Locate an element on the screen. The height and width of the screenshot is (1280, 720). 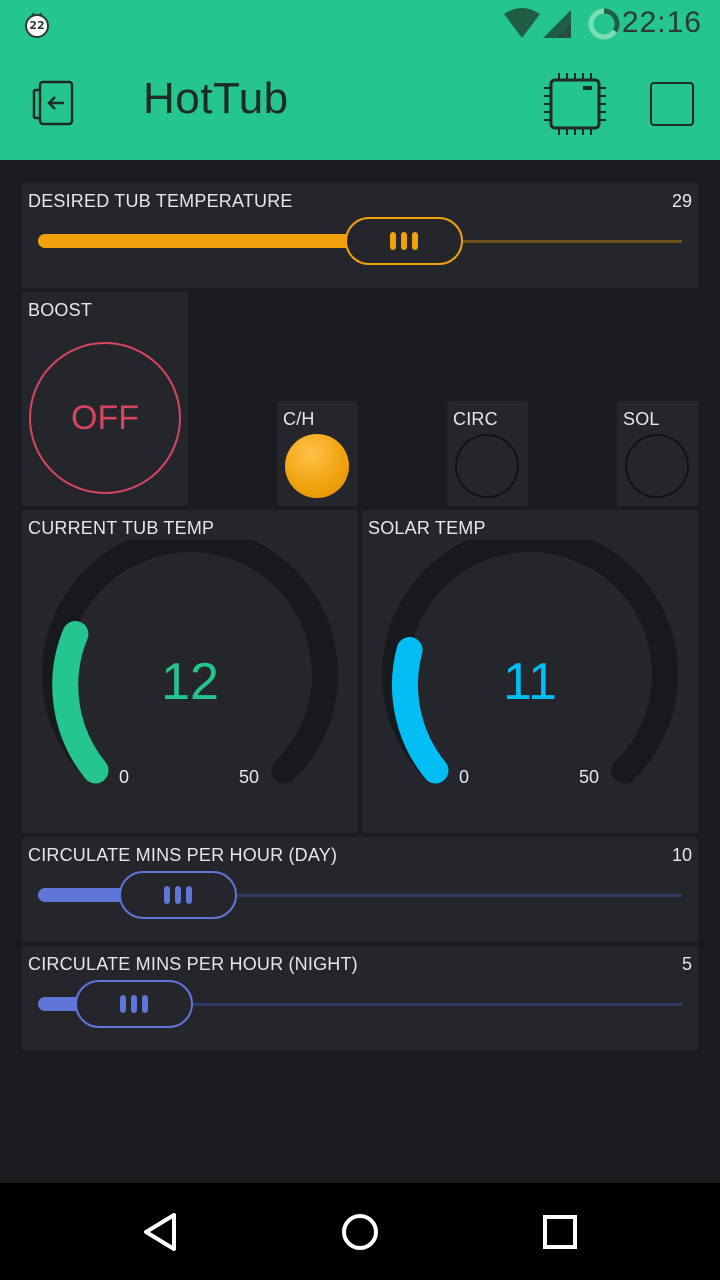
current-temp-max: 50 is located at coordinates (249, 777).